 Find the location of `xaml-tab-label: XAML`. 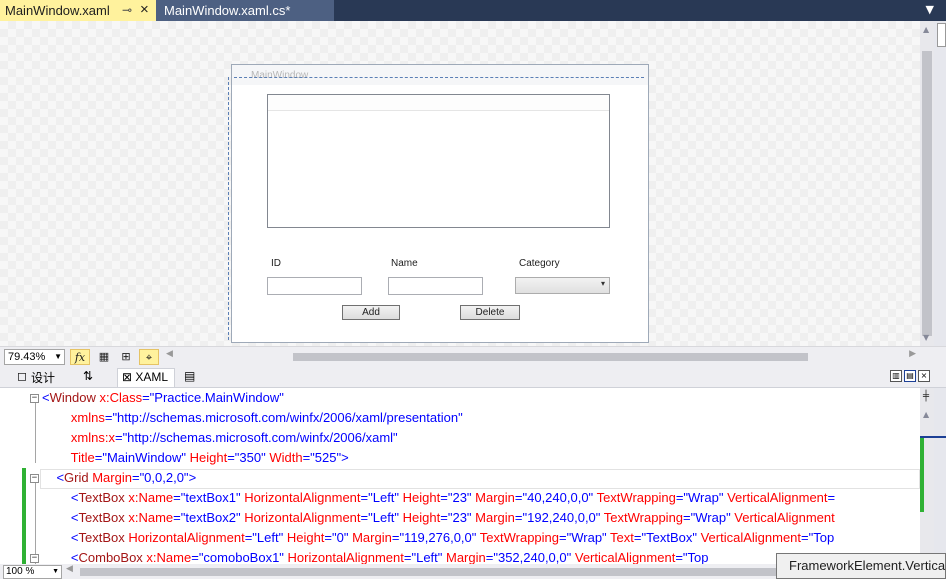

xaml-tab-label: XAML is located at coordinates (152, 377).